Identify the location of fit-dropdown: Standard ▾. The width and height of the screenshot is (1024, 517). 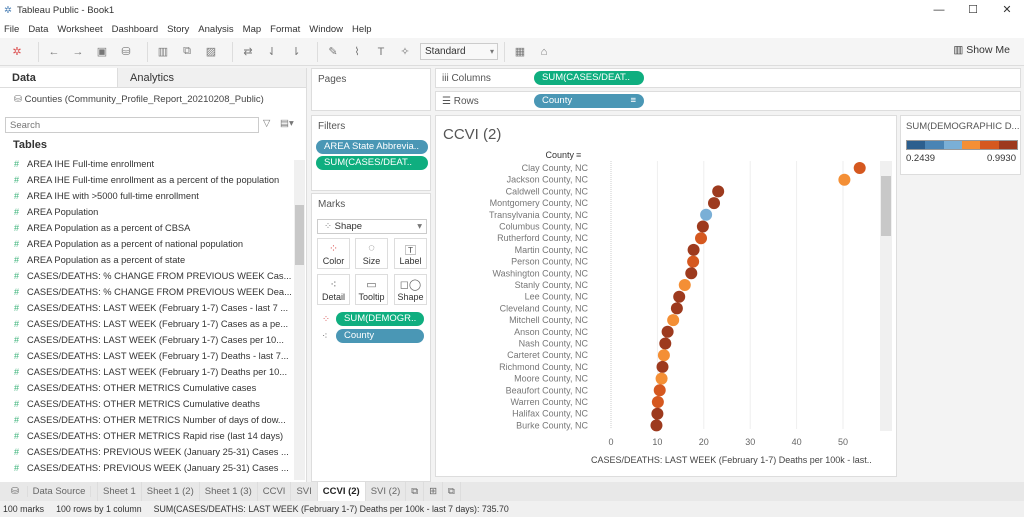
(459, 51).